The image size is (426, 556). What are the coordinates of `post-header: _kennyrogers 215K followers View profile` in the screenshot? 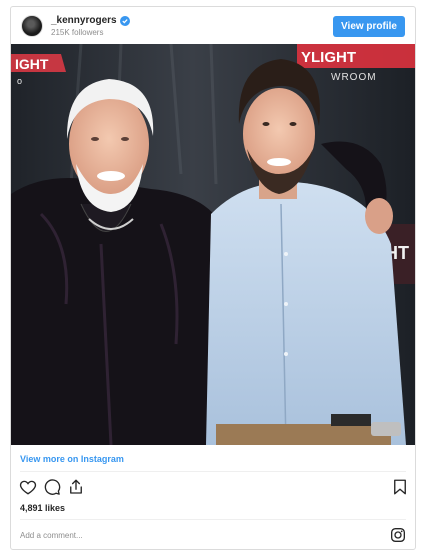 It's located at (213, 26).